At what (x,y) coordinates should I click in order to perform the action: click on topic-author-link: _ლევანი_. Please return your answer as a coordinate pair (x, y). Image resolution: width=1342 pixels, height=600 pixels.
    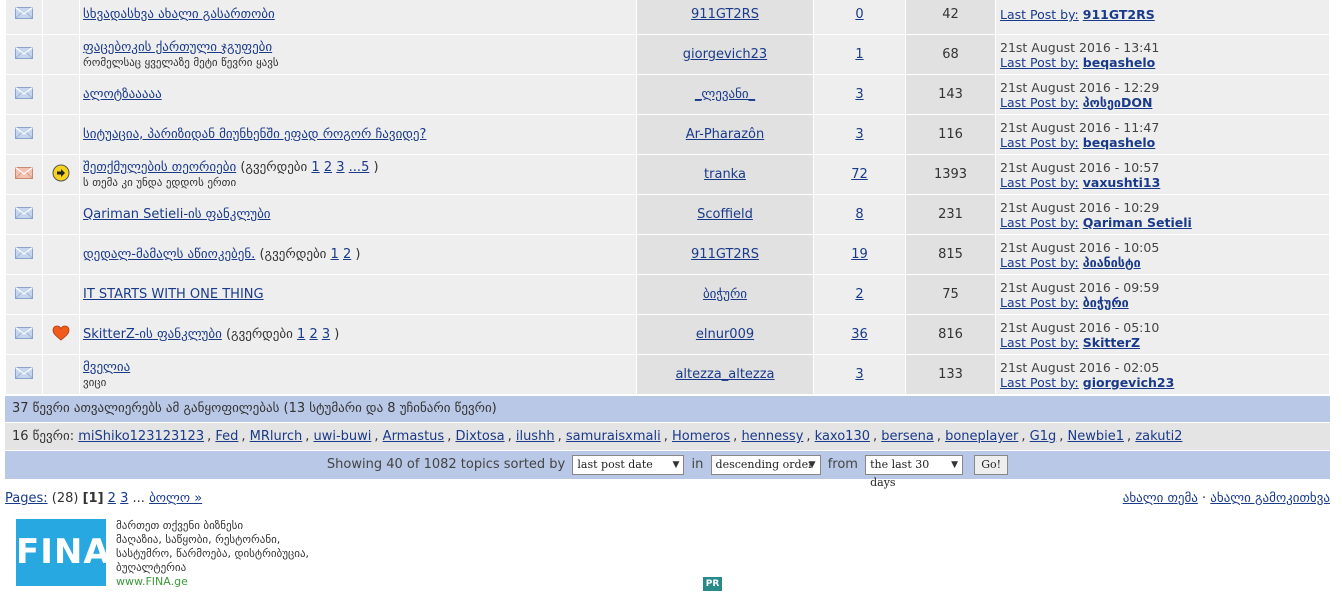
    Looking at the image, I should click on (725, 94).